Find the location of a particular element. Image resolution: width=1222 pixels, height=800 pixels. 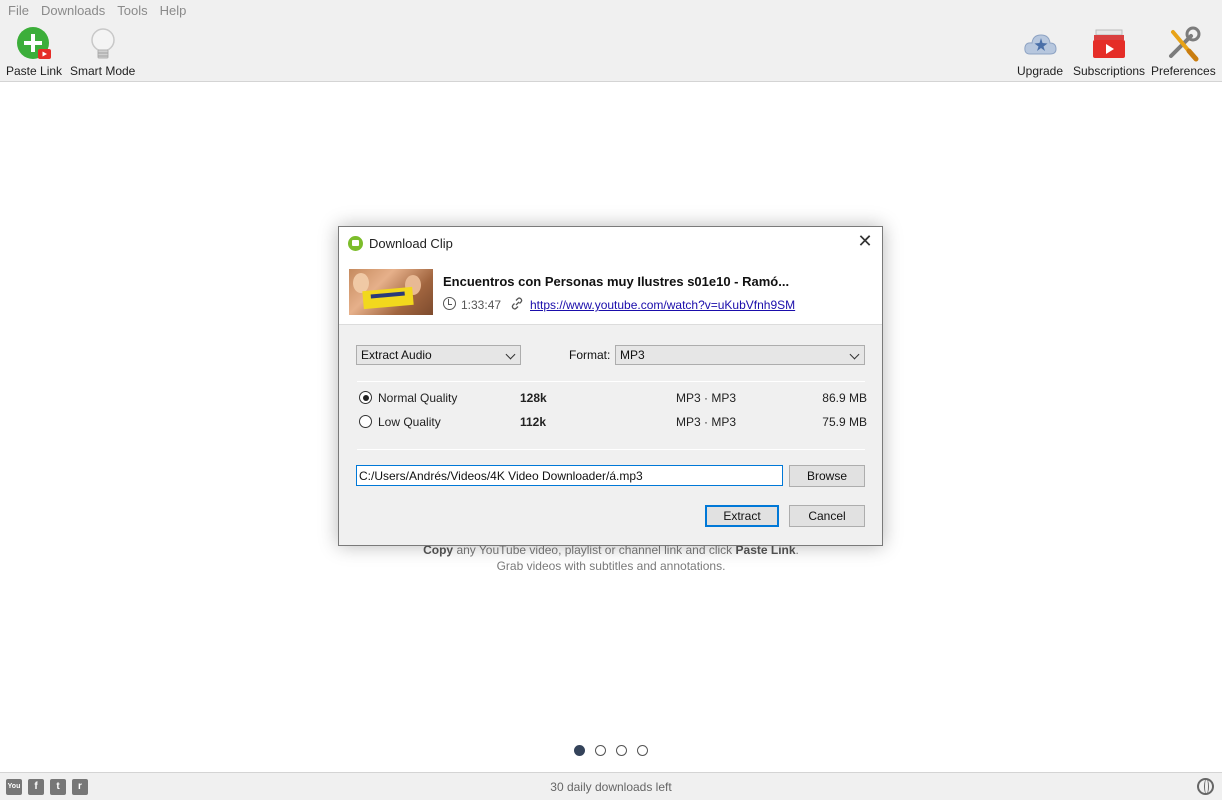

clock-icon is located at coordinates (449, 303).